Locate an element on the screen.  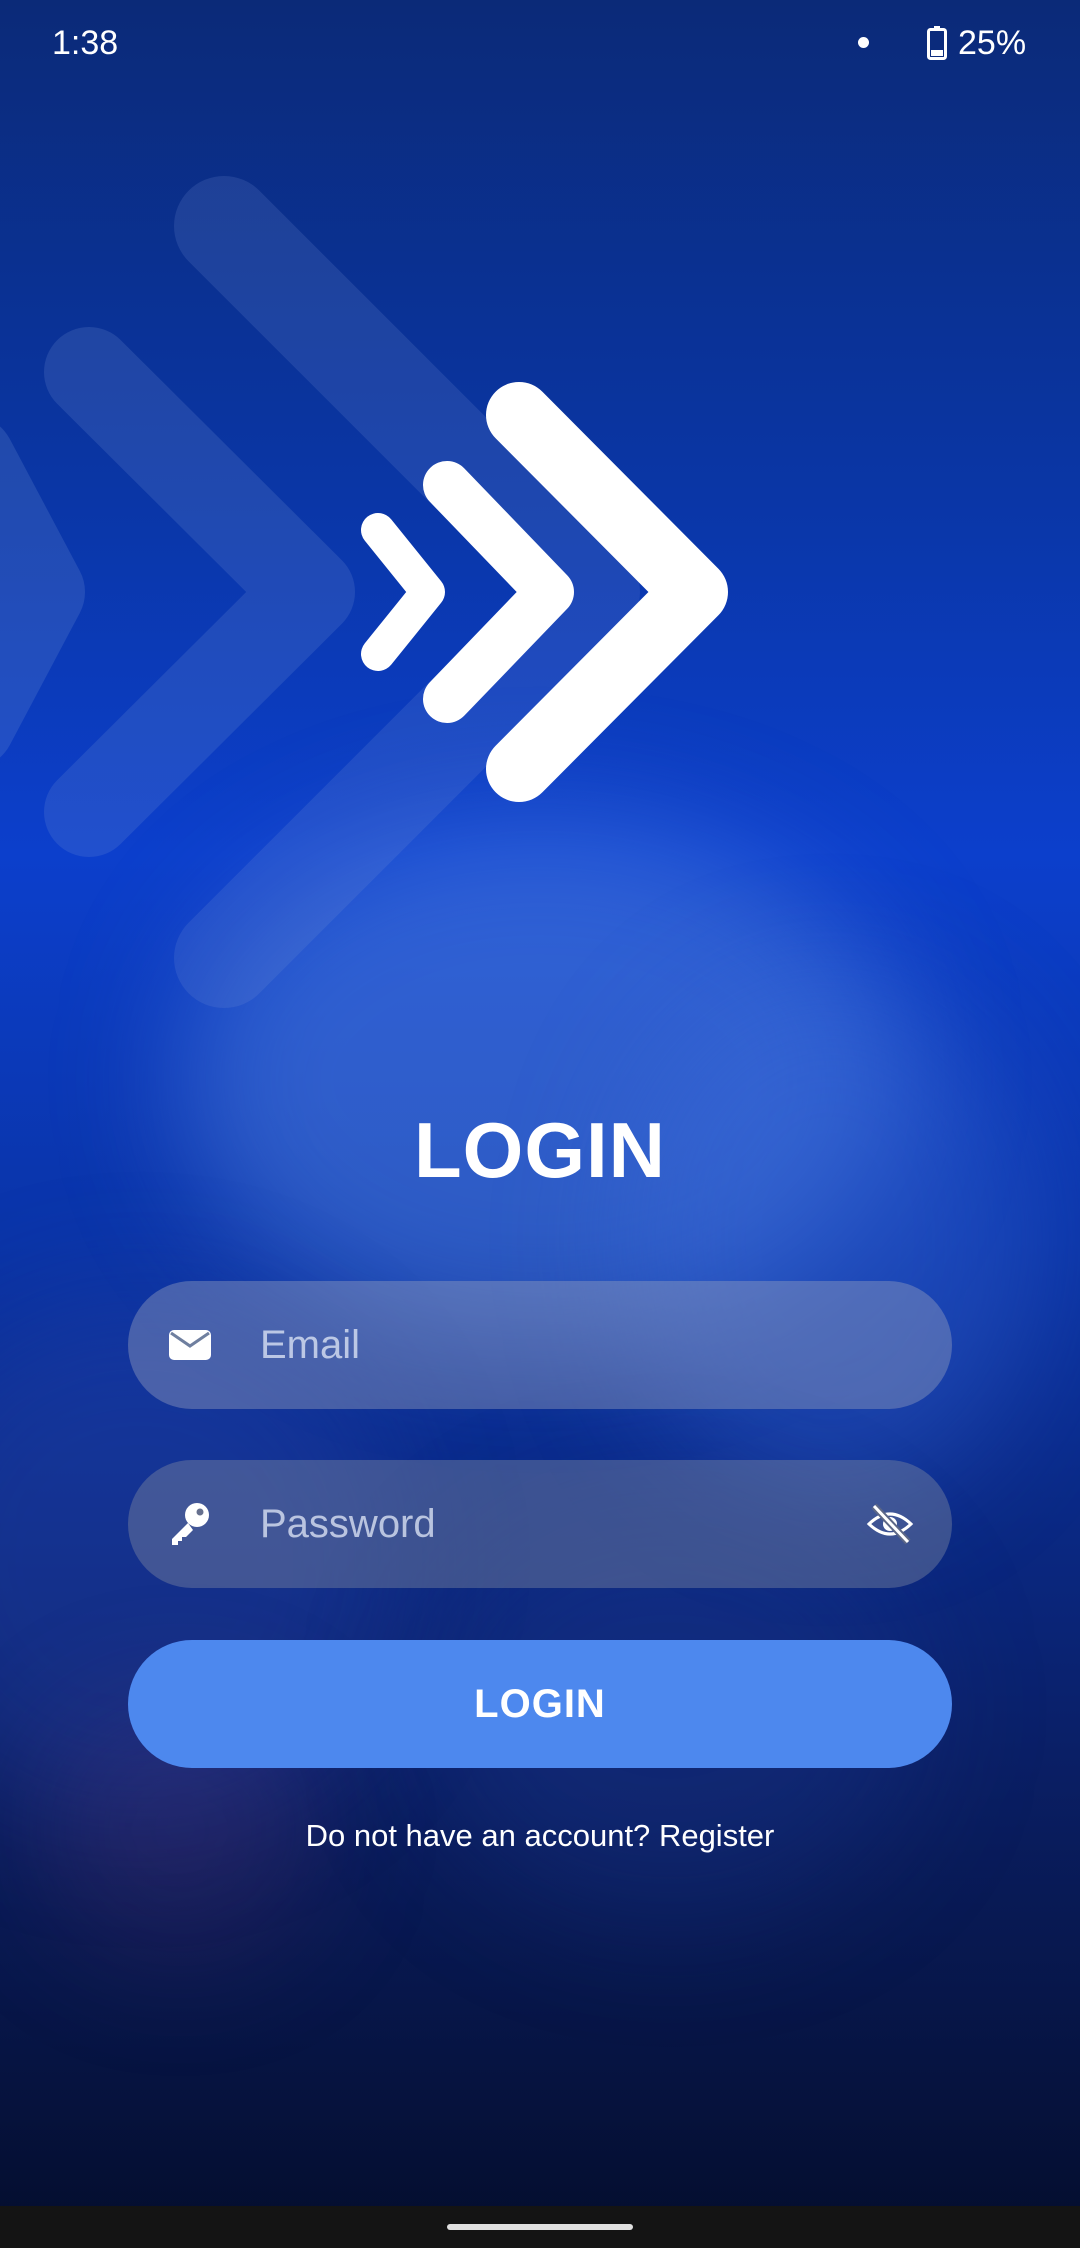
notification-dot is located at coordinates (863, 42).